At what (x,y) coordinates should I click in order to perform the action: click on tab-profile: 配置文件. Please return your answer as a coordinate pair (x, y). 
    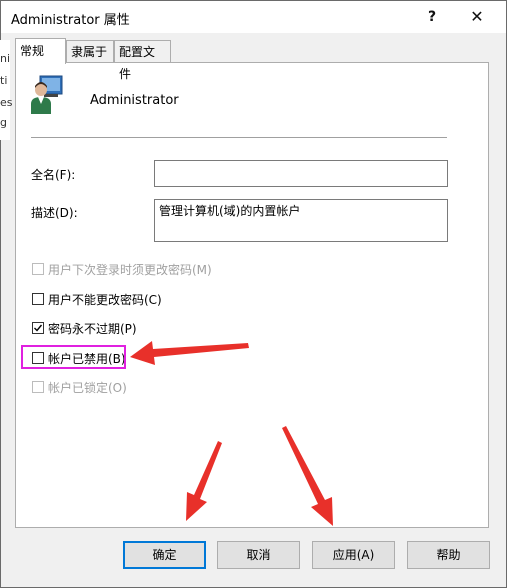
    Looking at the image, I should click on (142, 60).